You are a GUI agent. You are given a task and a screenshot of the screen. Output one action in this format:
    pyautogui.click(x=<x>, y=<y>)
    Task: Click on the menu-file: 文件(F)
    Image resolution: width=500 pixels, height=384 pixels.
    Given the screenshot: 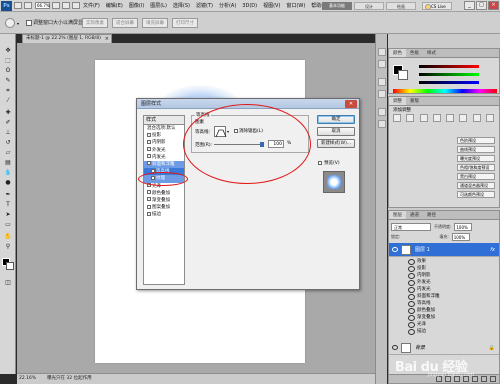 What is the action you would take?
    pyautogui.click(x=91, y=5)
    